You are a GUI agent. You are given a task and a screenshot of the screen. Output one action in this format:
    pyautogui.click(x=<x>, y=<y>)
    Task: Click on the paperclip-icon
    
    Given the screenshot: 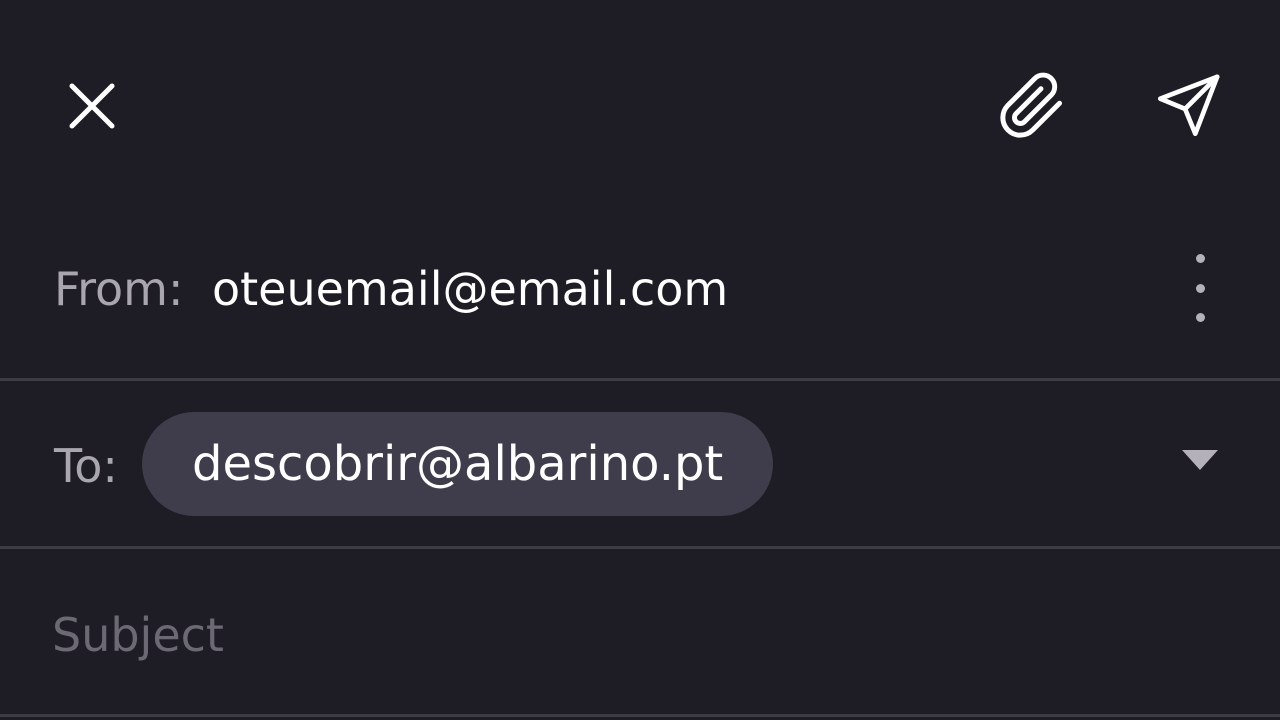 What is the action you would take?
    pyautogui.click(x=1031, y=105)
    